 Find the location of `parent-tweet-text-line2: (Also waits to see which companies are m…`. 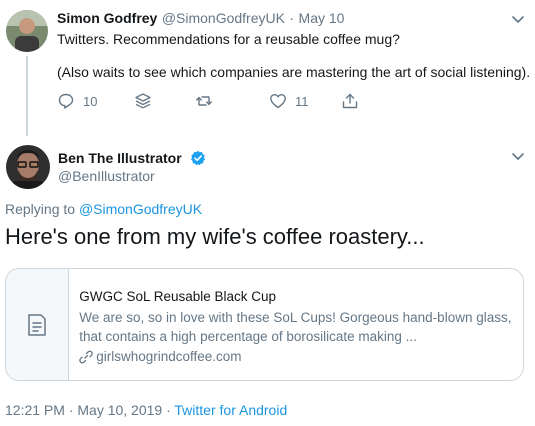

parent-tweet-text-line2: (Also waits to see which companies are m… is located at coordinates (294, 72).